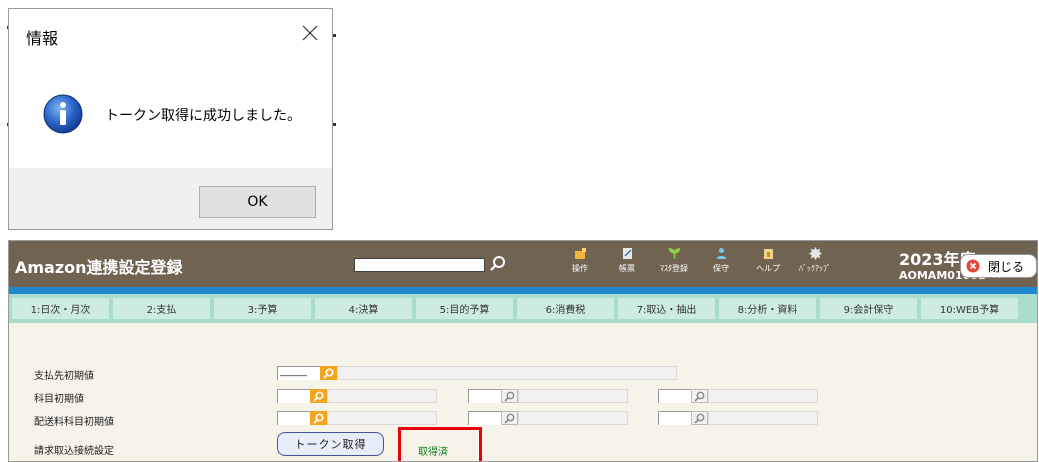 This screenshot has width=1039, height=462. I want to click on get-token-button: トークン取得, so click(330, 444).